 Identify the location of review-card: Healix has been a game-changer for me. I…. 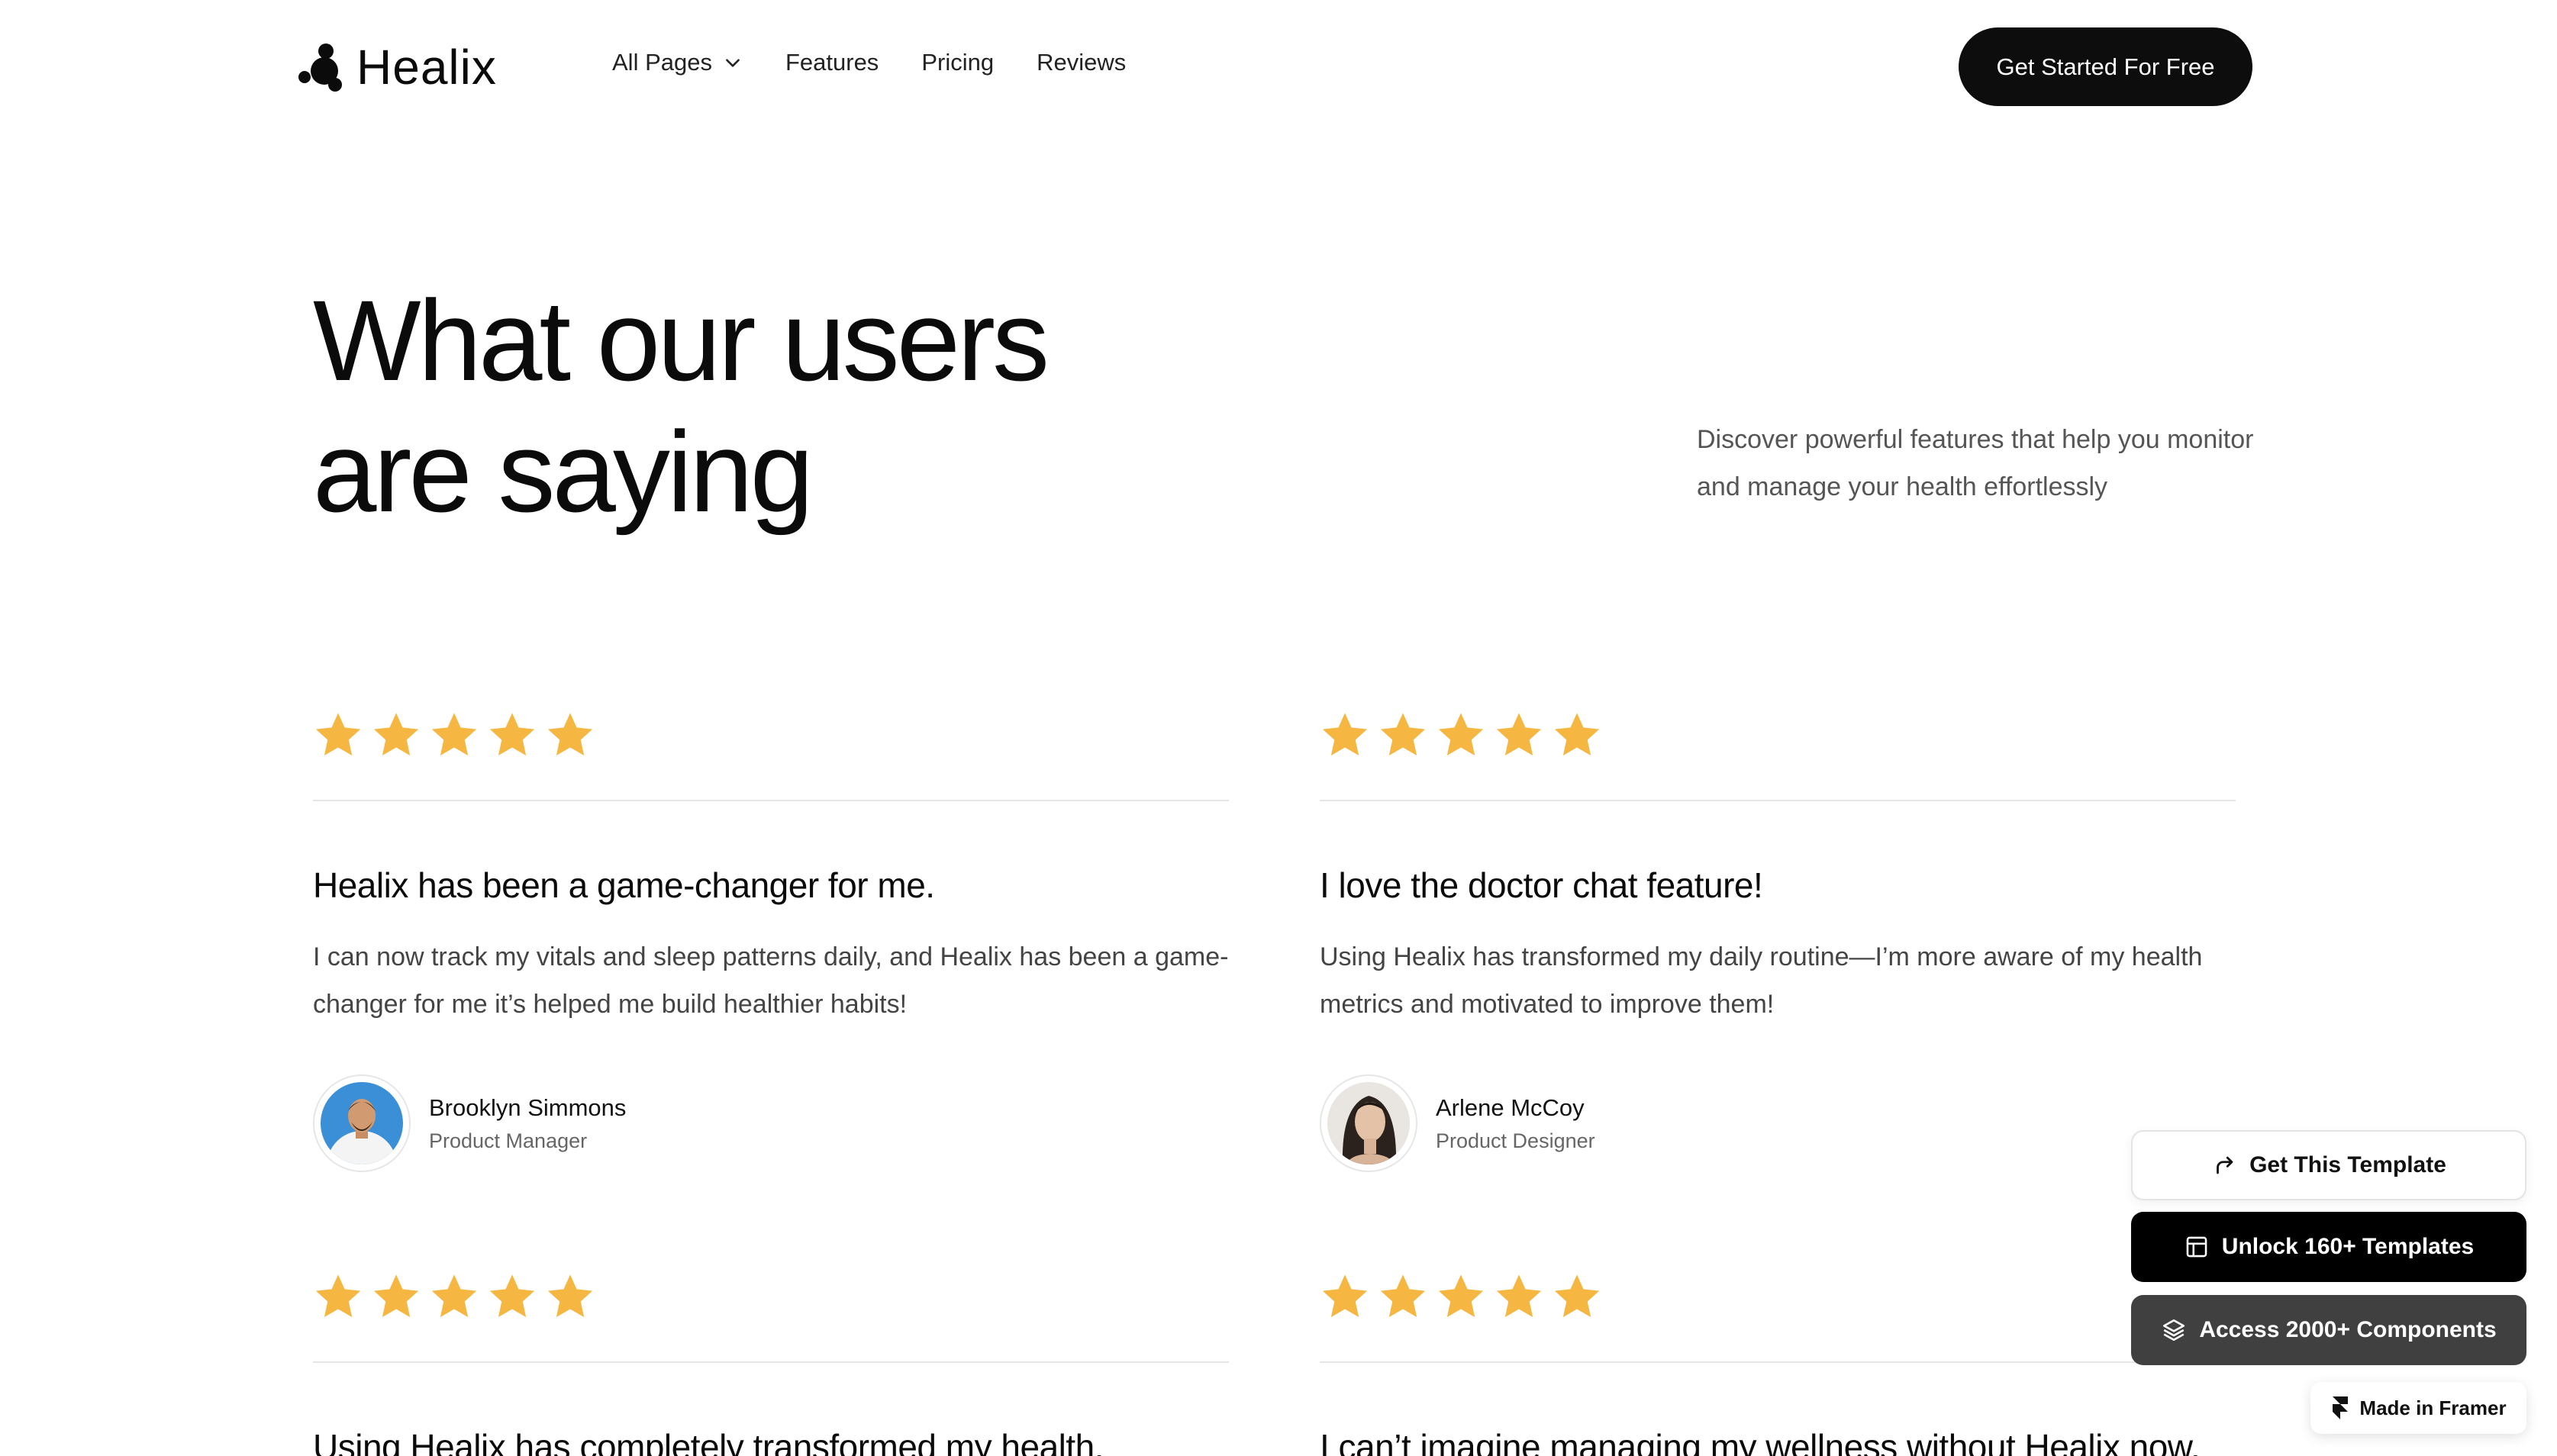
(771, 940).